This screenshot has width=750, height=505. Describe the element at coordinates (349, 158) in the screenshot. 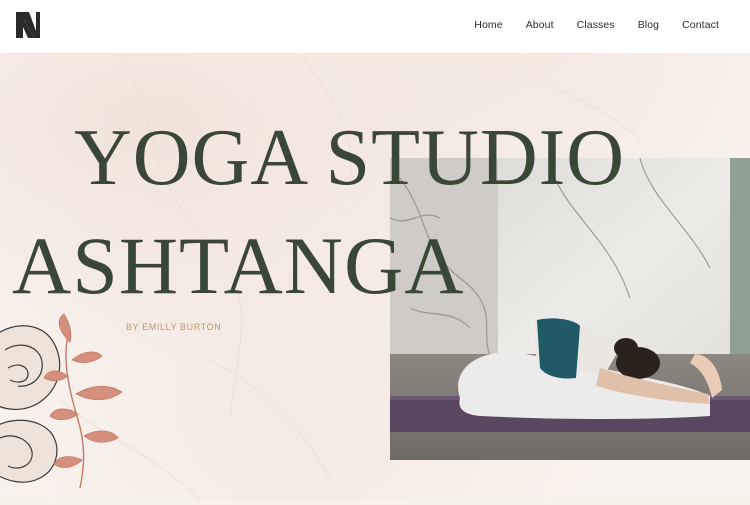

I see `hero-title-line-1: YOGA STUDIO` at that location.